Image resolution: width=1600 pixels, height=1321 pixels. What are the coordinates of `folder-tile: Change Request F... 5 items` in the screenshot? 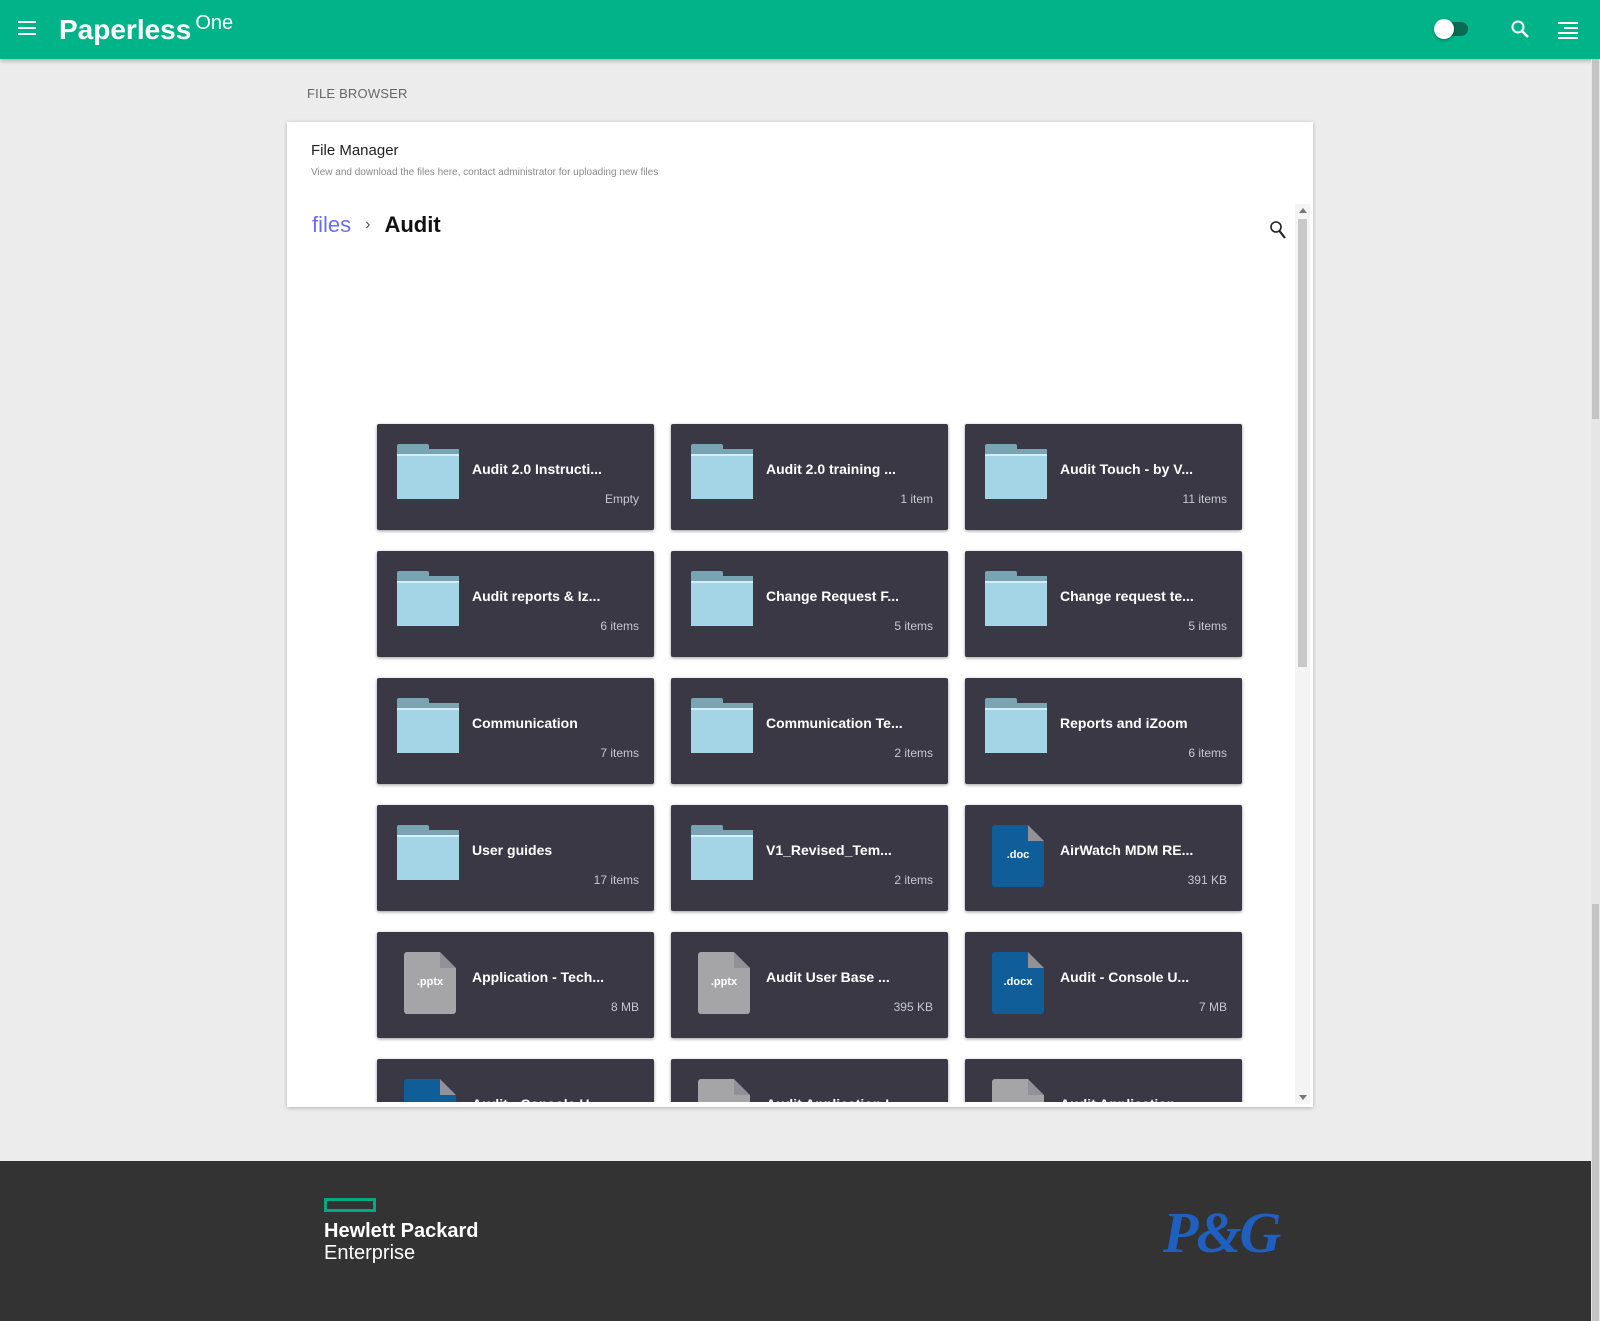 It's located at (809, 604).